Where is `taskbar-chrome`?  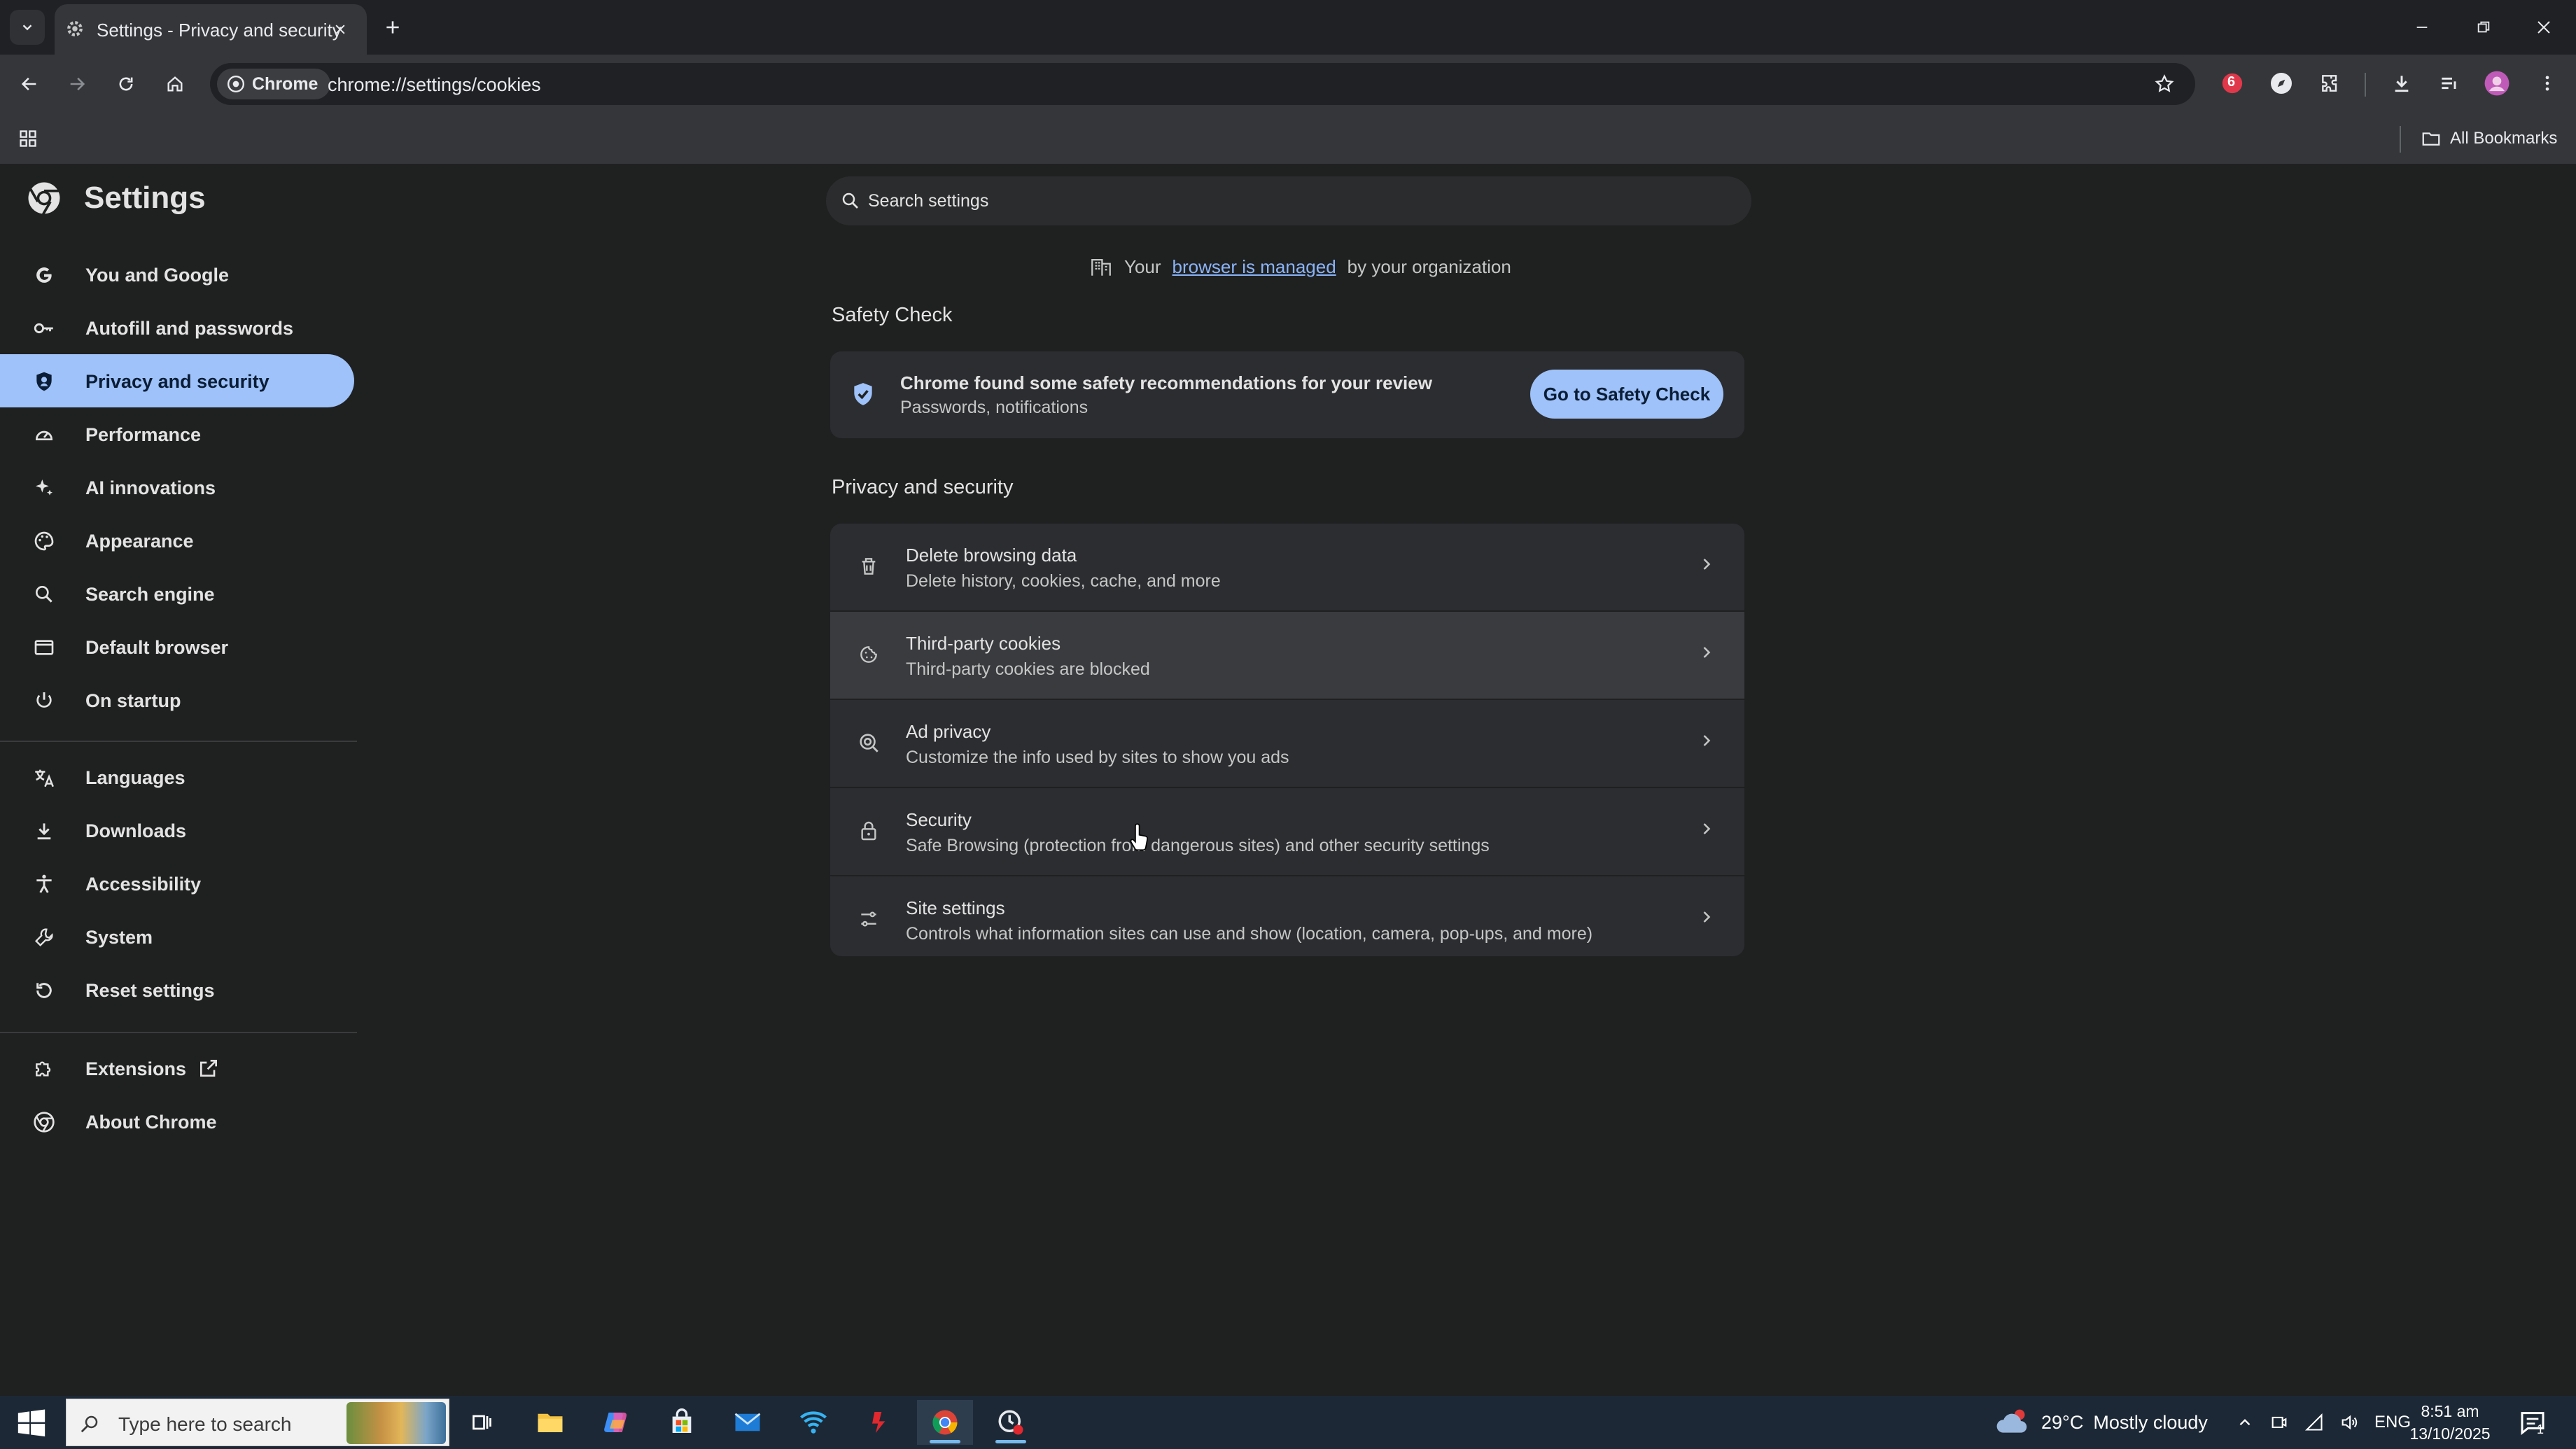 taskbar-chrome is located at coordinates (945, 1422).